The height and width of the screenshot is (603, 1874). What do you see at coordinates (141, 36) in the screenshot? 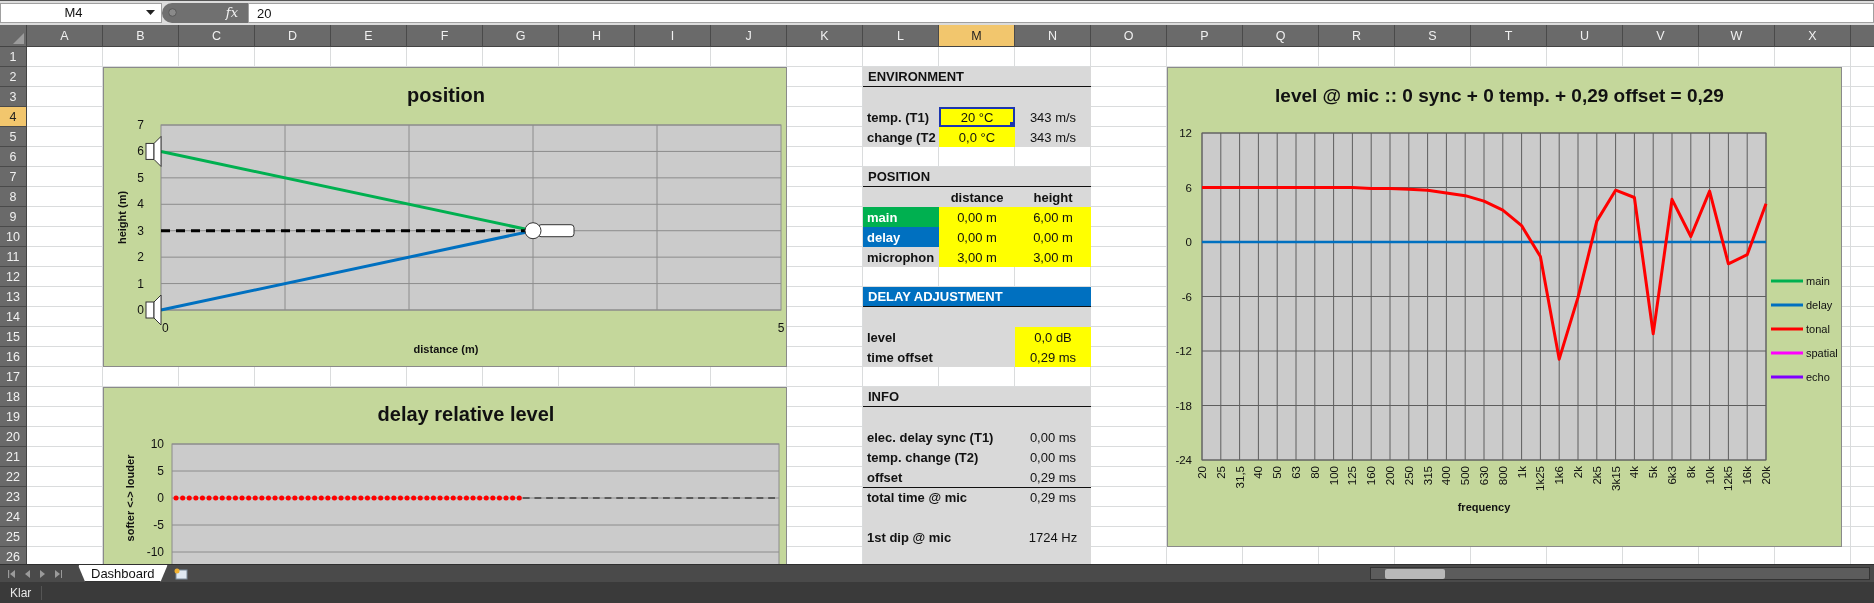
I see `column-header: B` at bounding box center [141, 36].